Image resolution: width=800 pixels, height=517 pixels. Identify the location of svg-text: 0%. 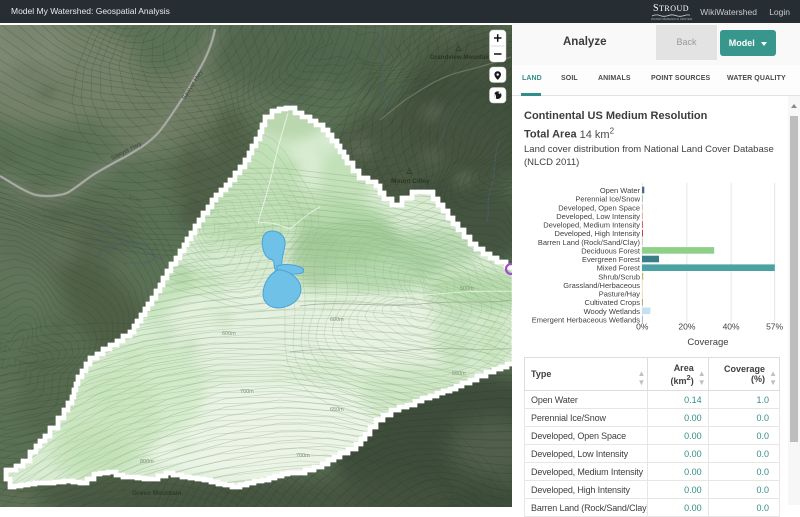
(642, 327).